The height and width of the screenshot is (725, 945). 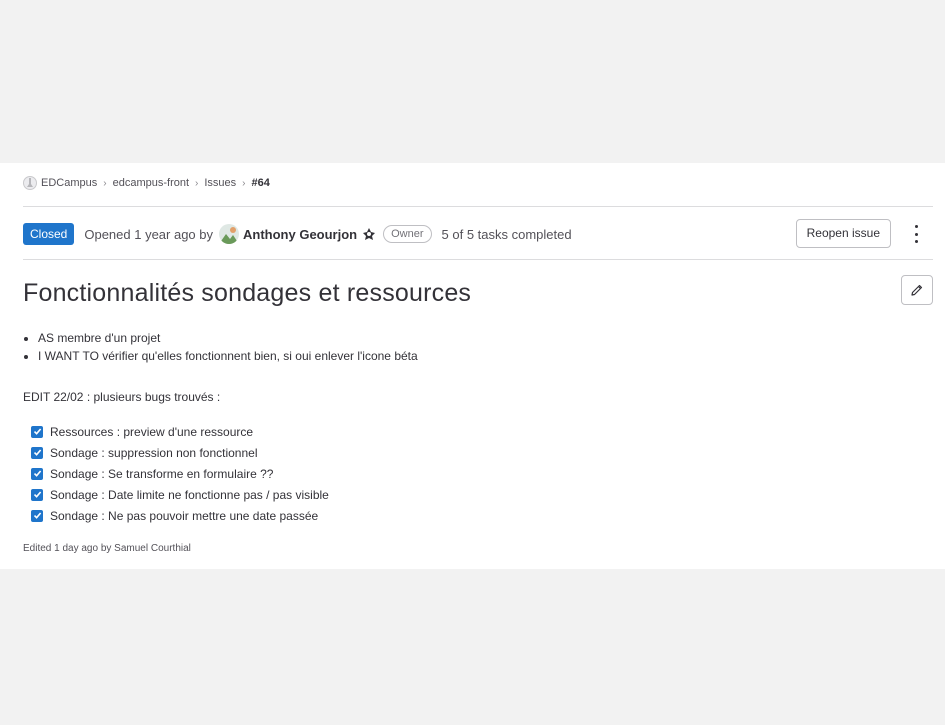 What do you see at coordinates (30, 183) in the screenshot?
I see `project-avatar-icon` at bounding box center [30, 183].